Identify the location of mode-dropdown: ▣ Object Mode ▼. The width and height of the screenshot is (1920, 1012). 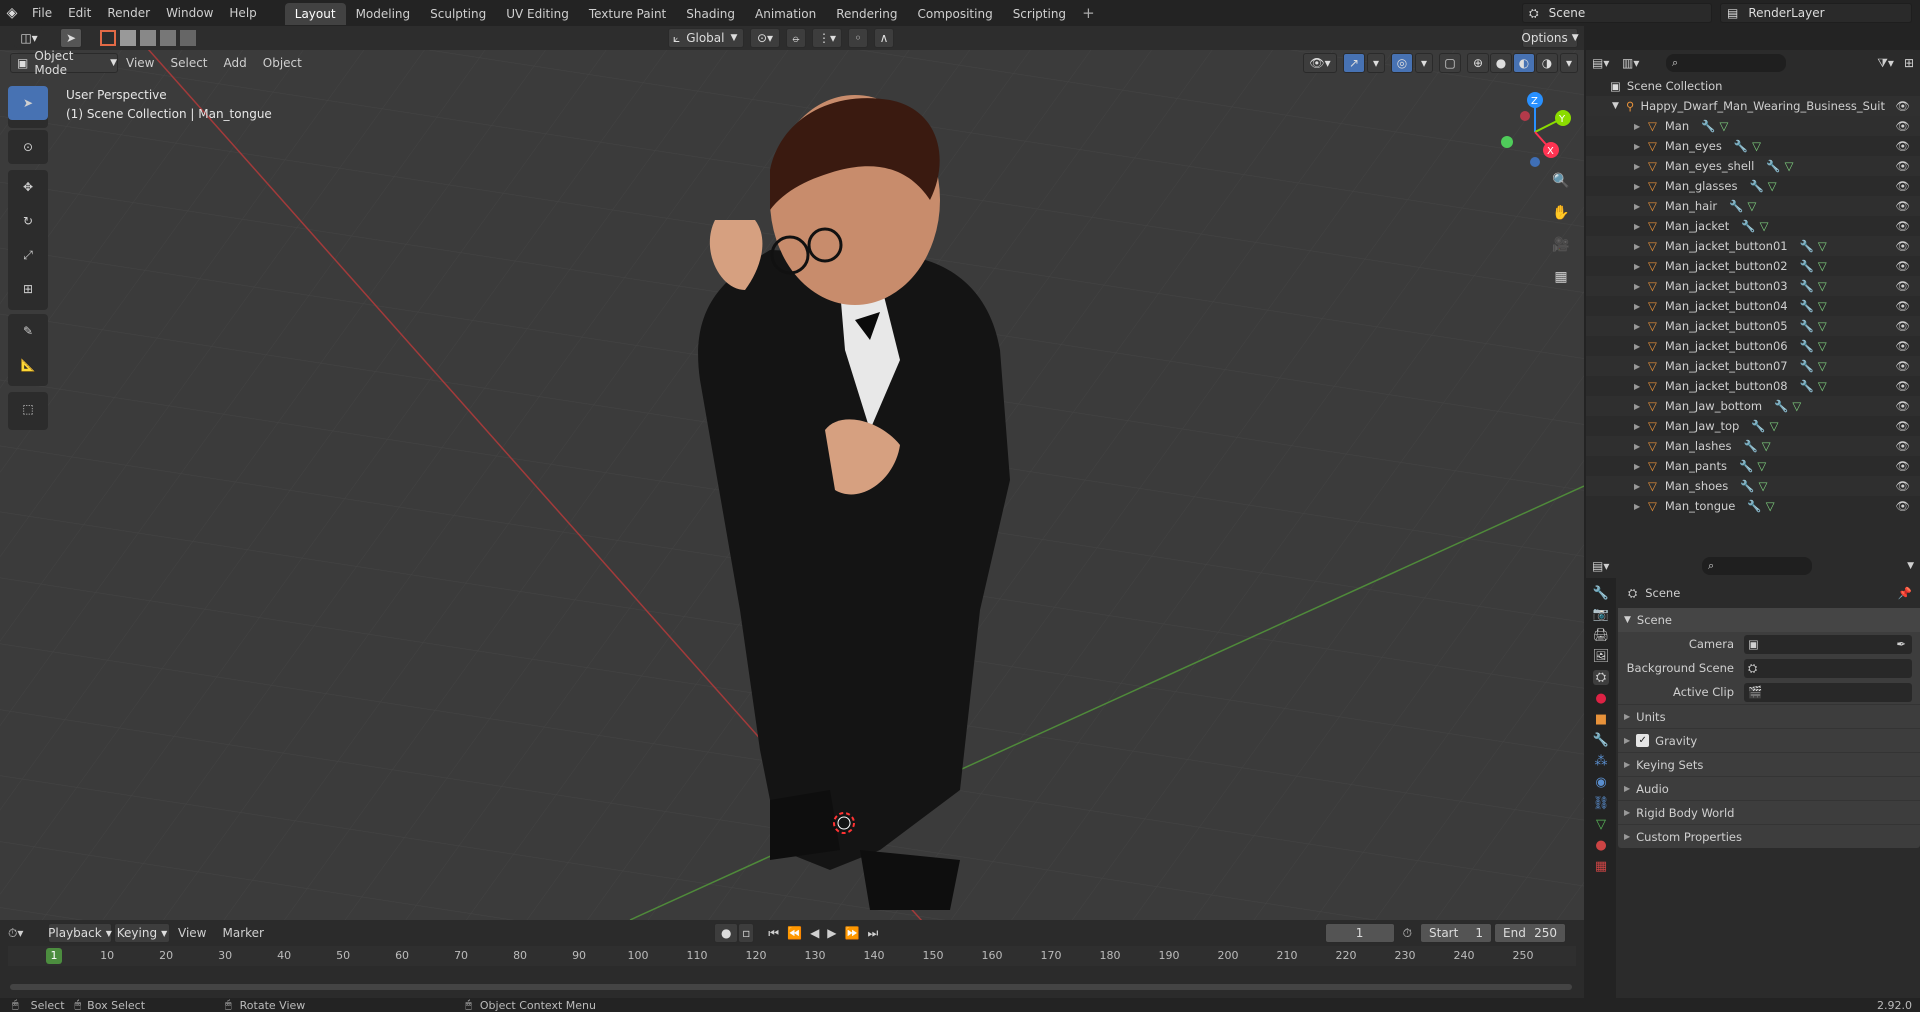
(64, 63).